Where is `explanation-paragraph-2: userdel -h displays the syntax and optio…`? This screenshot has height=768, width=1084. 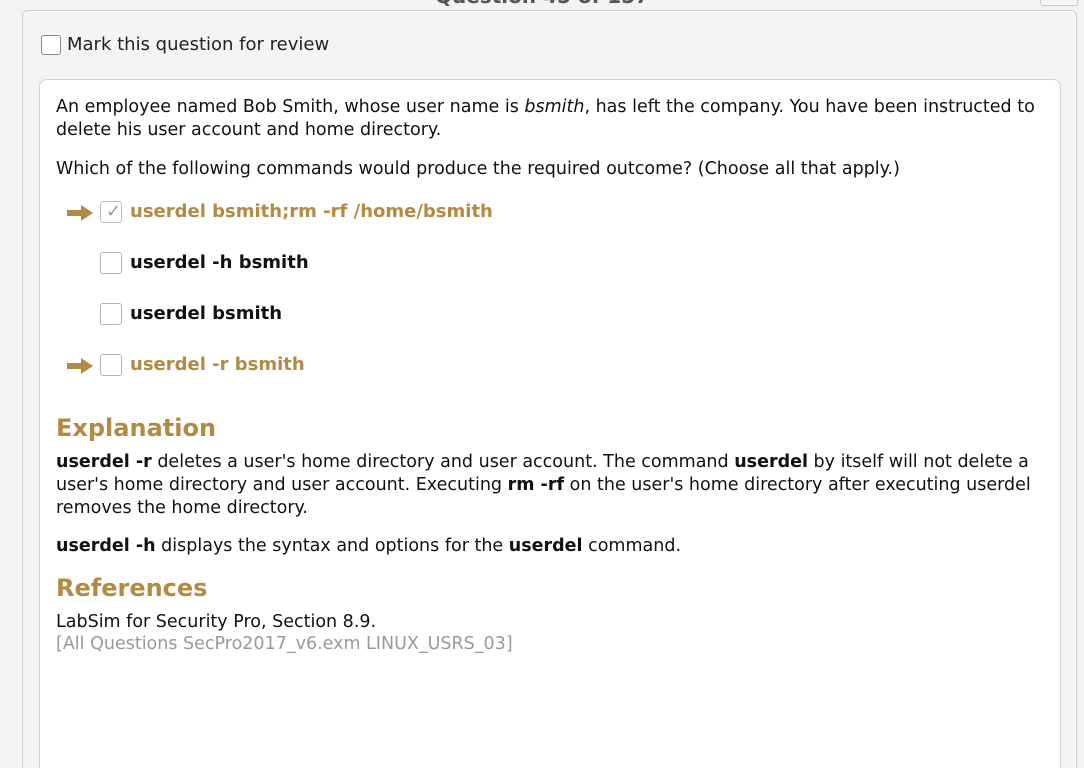
explanation-paragraph-2: userdel -h displays the syntax and optio… is located at coordinates (551, 546).